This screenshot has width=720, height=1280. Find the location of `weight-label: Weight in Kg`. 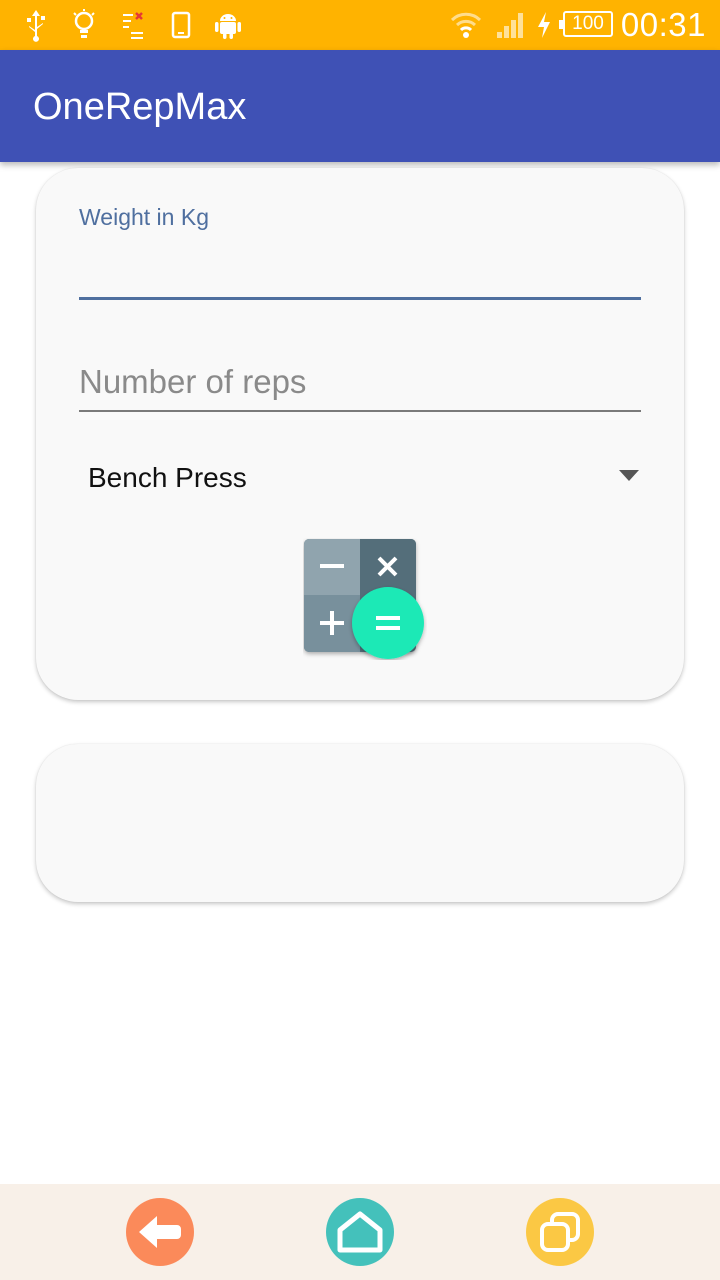

weight-label: Weight in Kg is located at coordinates (144, 217).